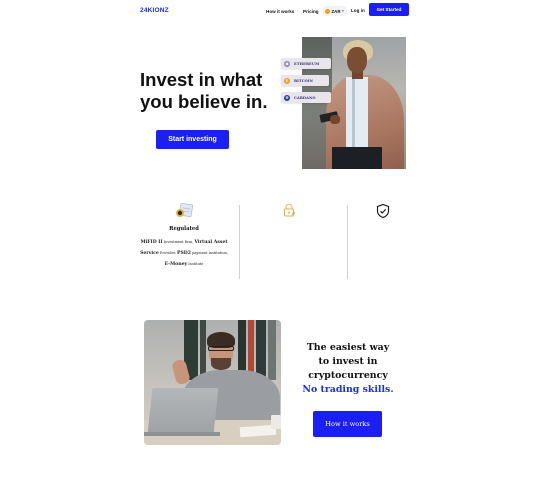 This screenshot has height=481, width=545. What do you see at coordinates (154, 10) in the screenshot?
I see `brand-logo: 24KIONZ` at bounding box center [154, 10].